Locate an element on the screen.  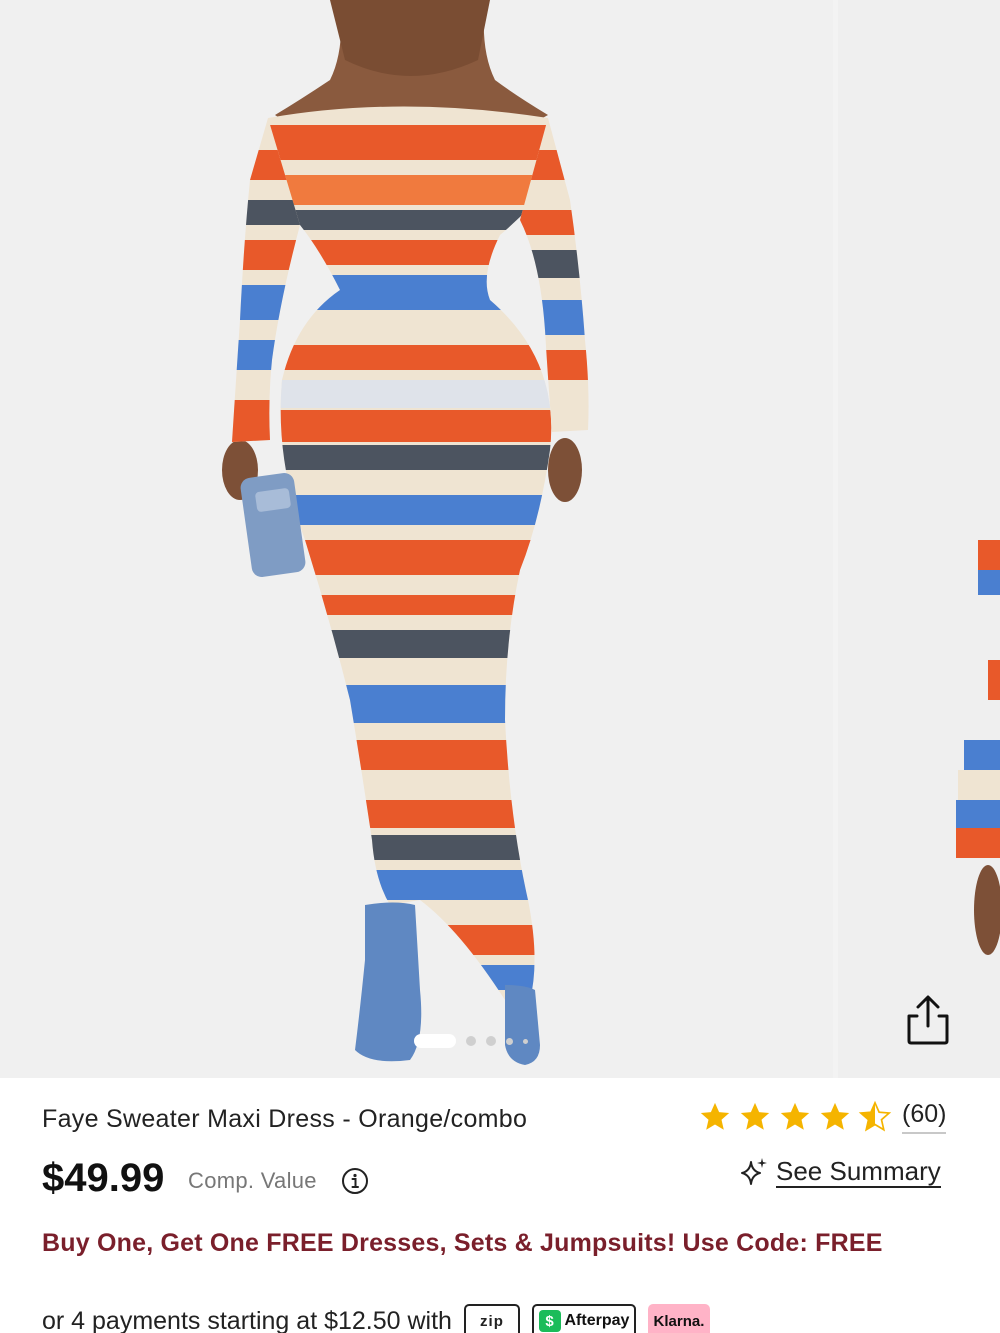
afterpay-mark-icon: $ is located at coordinates (549, 1321).